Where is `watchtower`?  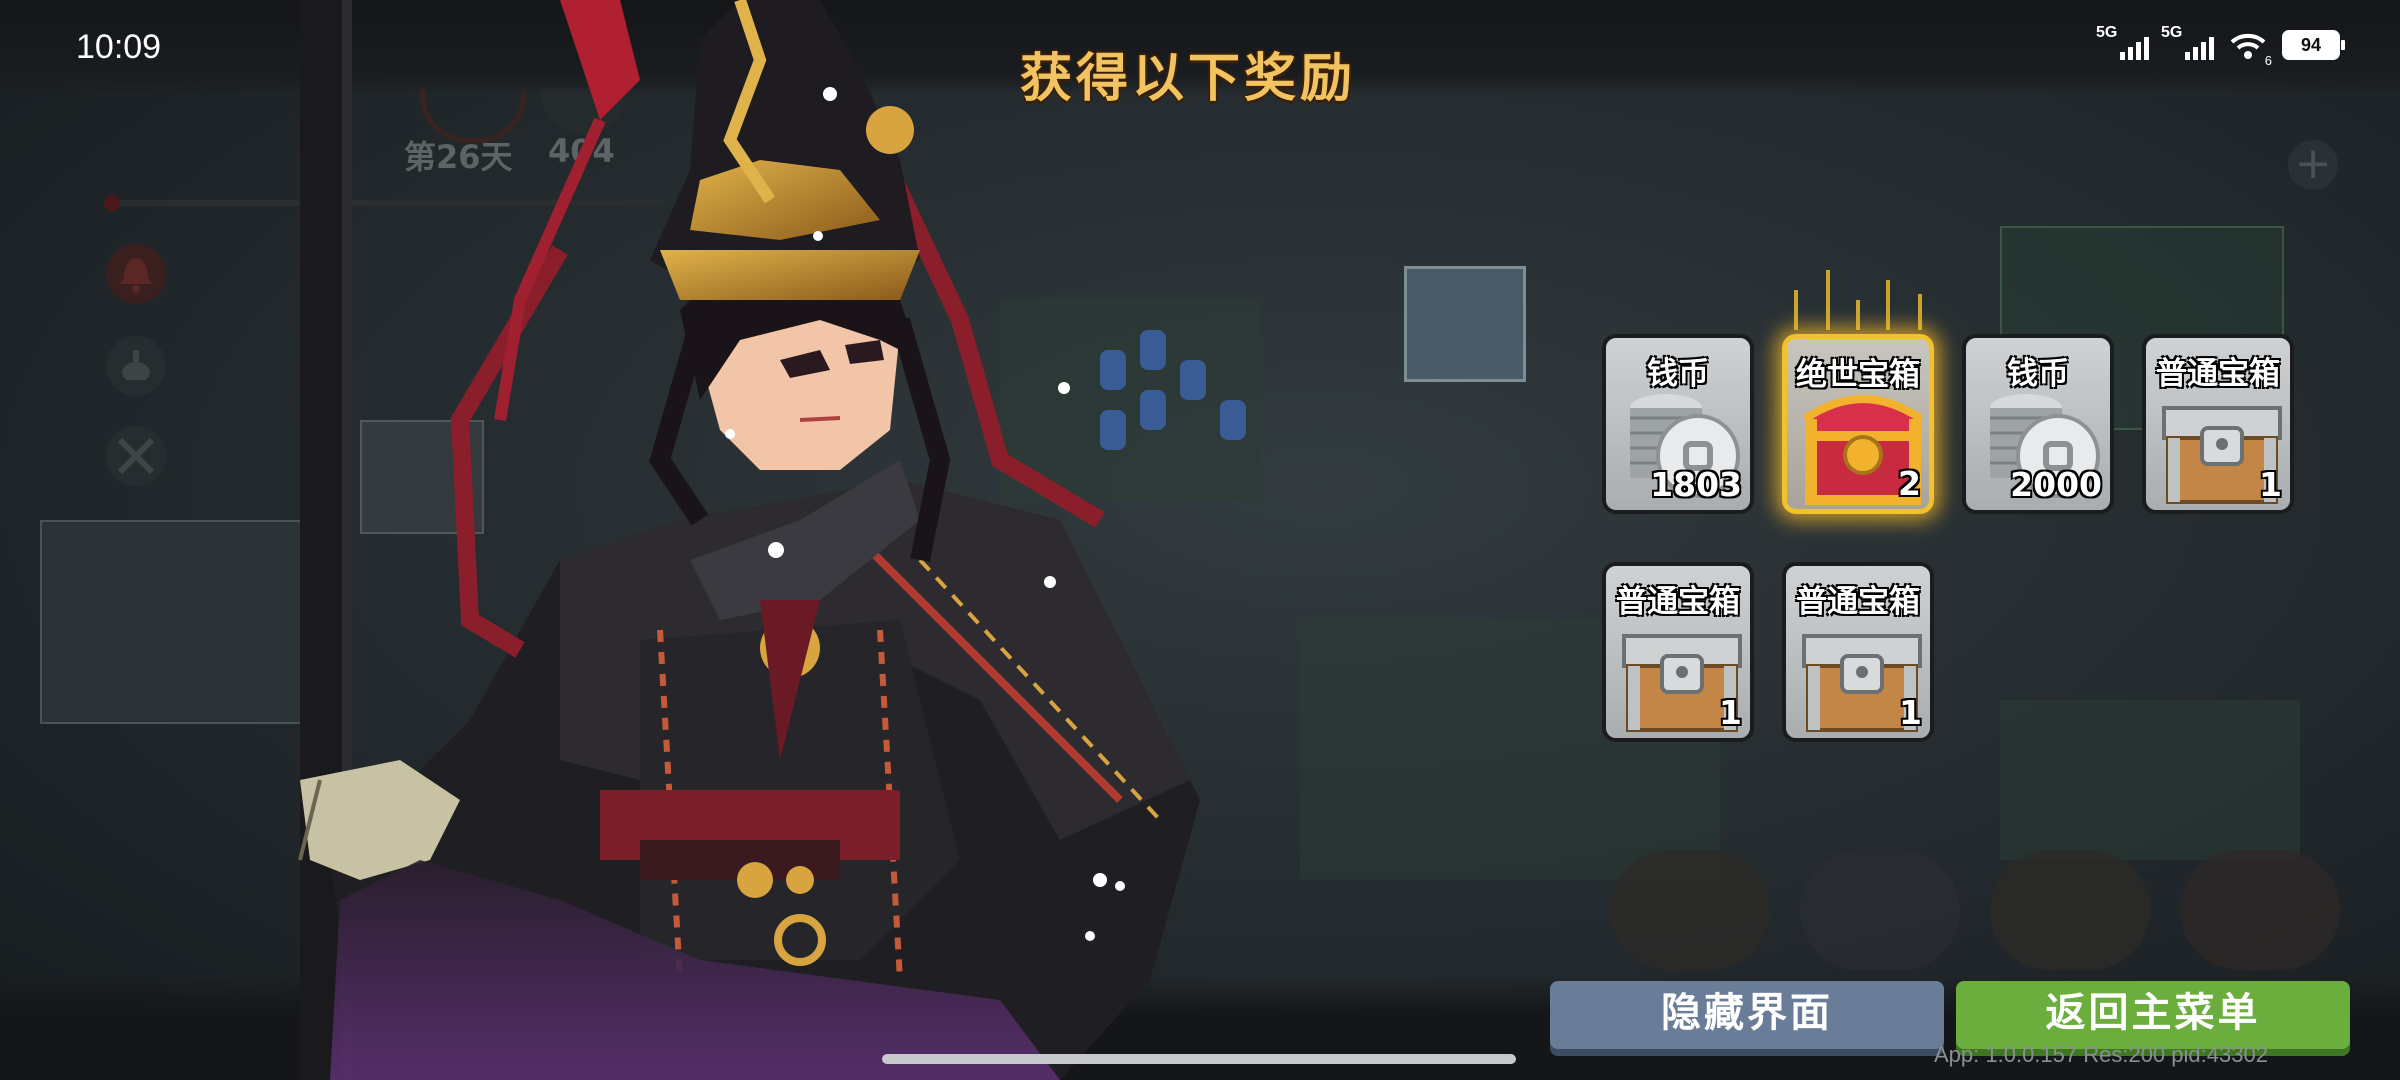
watchtower is located at coordinates (1465, 324).